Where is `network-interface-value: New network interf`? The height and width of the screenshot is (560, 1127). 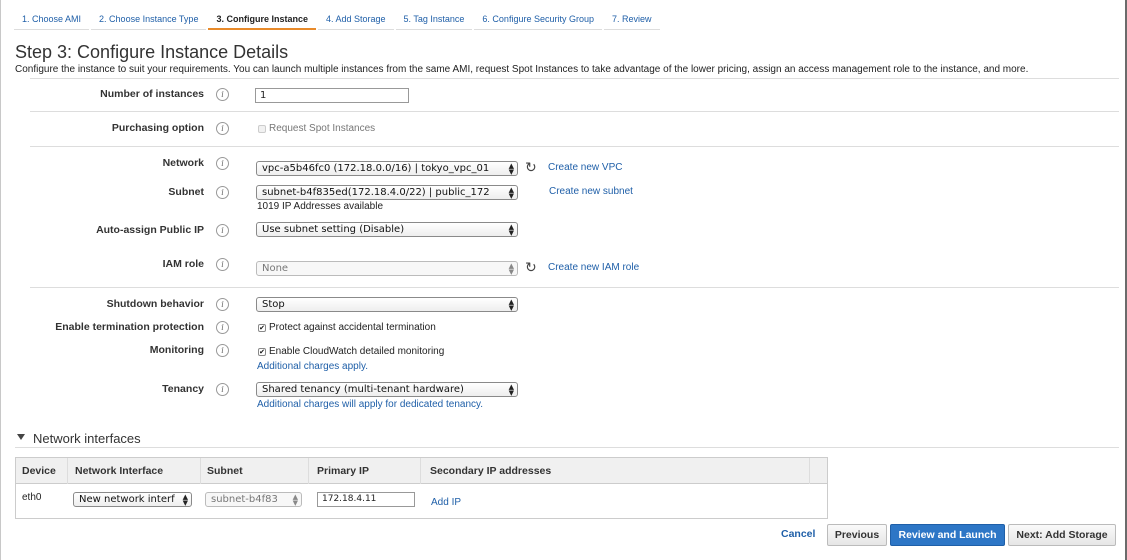 network-interface-value: New network interf is located at coordinates (127, 499).